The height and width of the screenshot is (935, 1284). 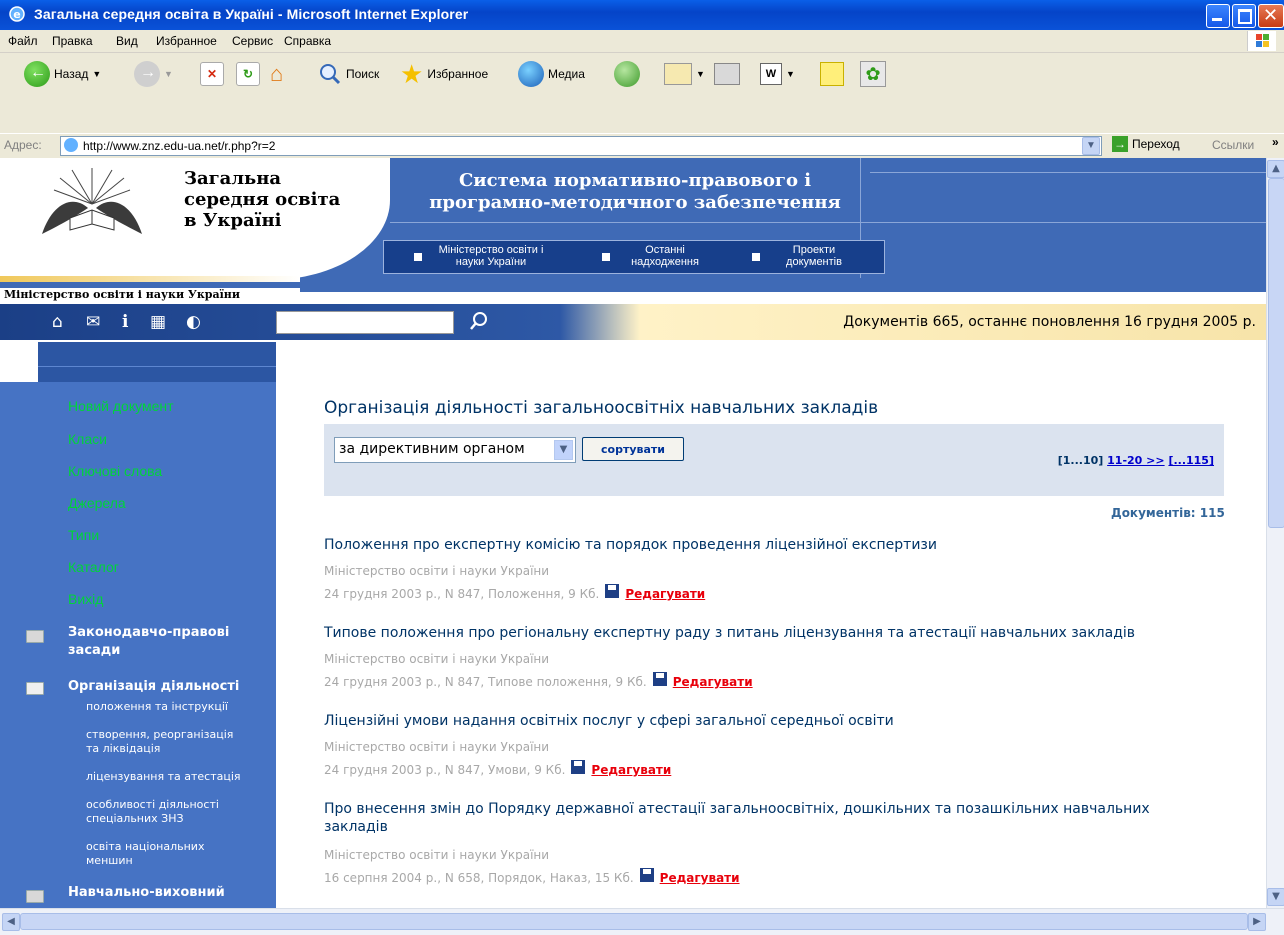 What do you see at coordinates (17, 14) in the screenshot?
I see `ie-logo-icon: e` at bounding box center [17, 14].